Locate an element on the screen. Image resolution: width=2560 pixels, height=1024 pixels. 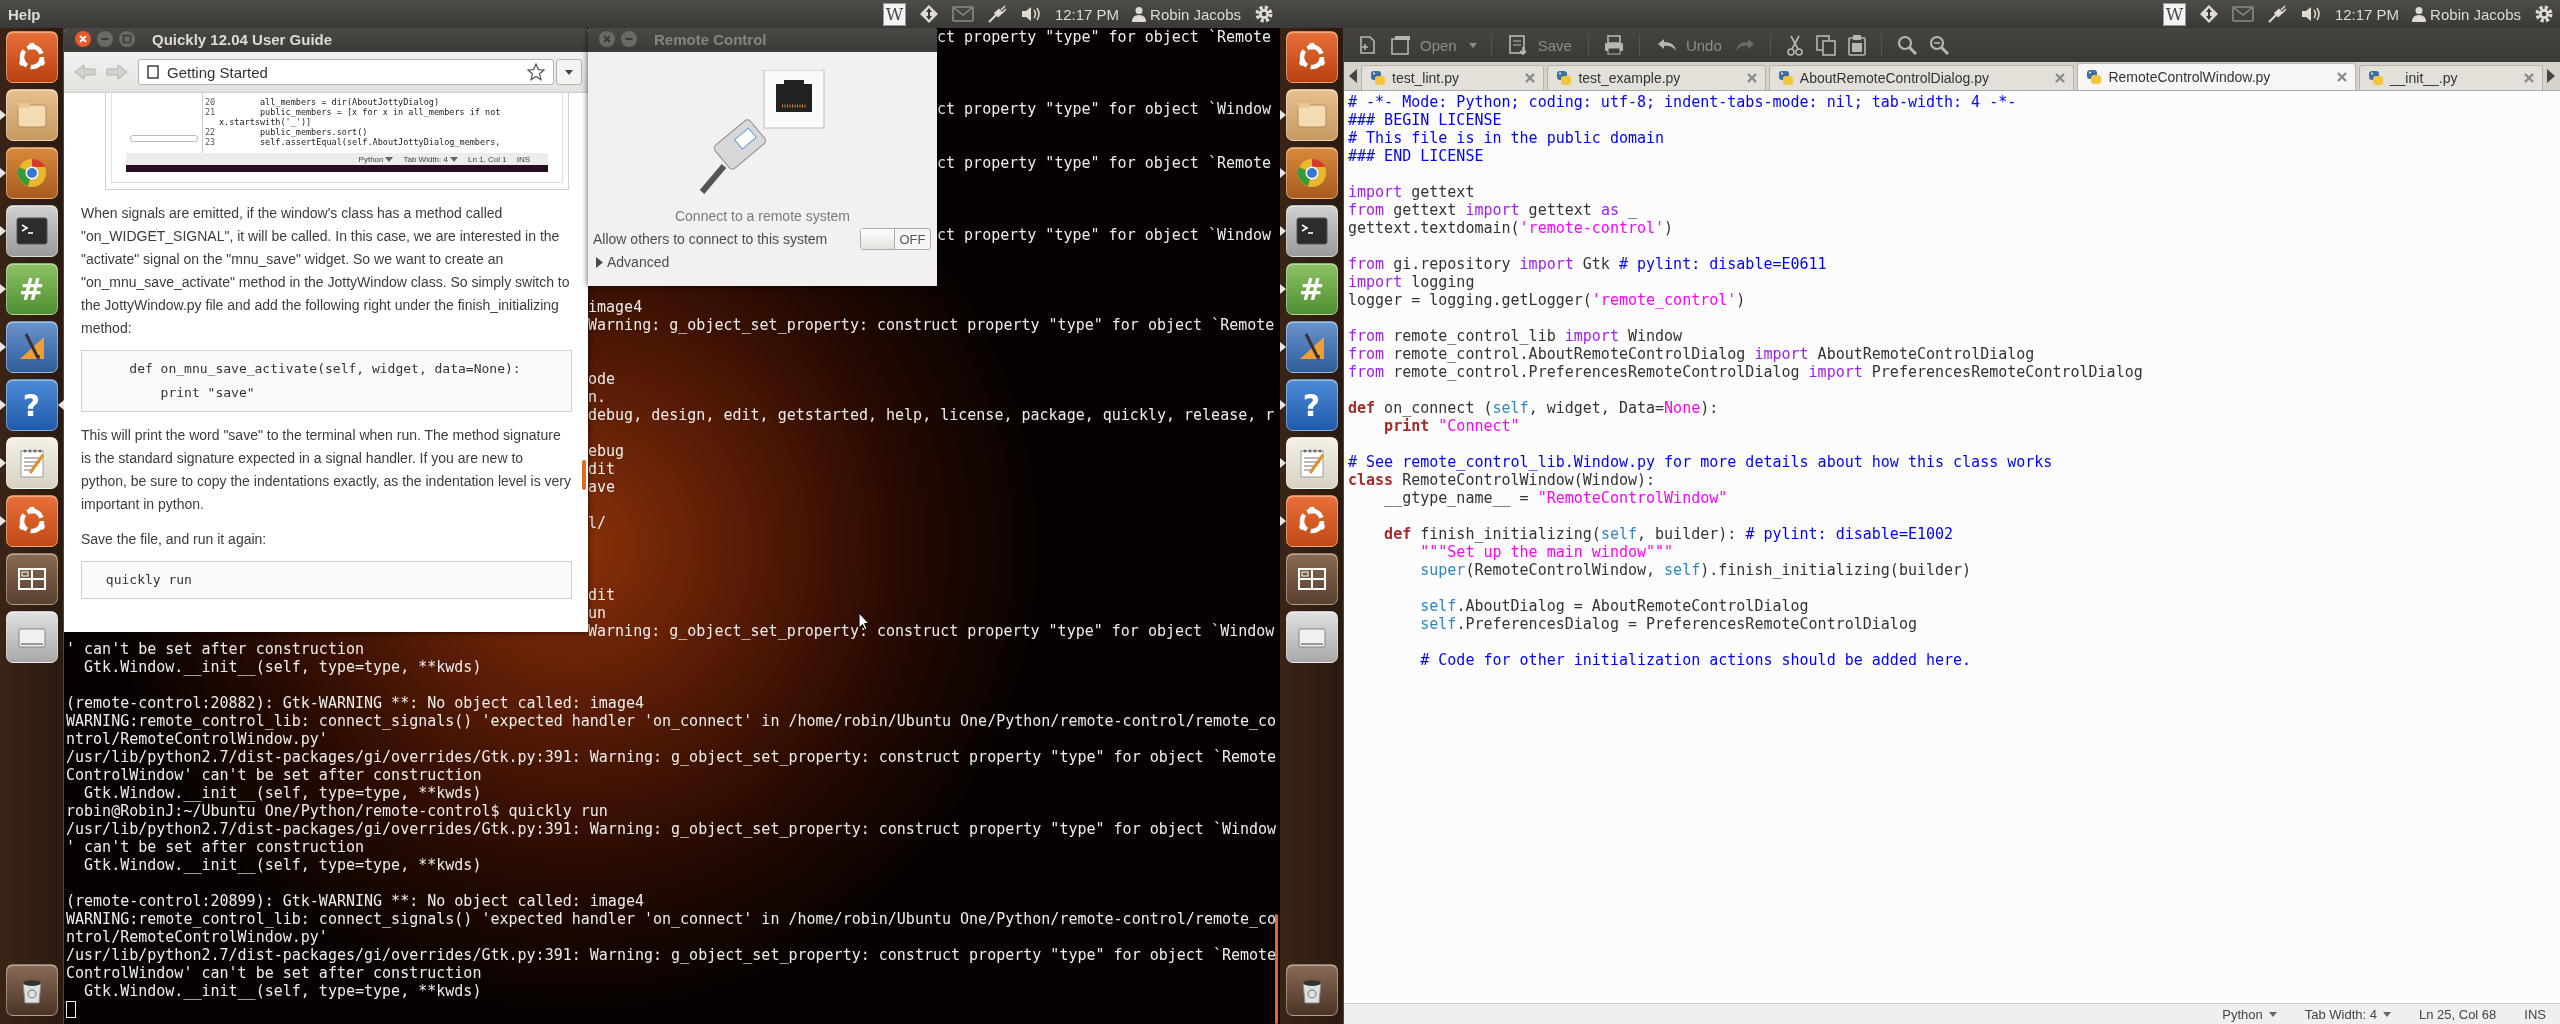
search-icon is located at coordinates (1906, 45).